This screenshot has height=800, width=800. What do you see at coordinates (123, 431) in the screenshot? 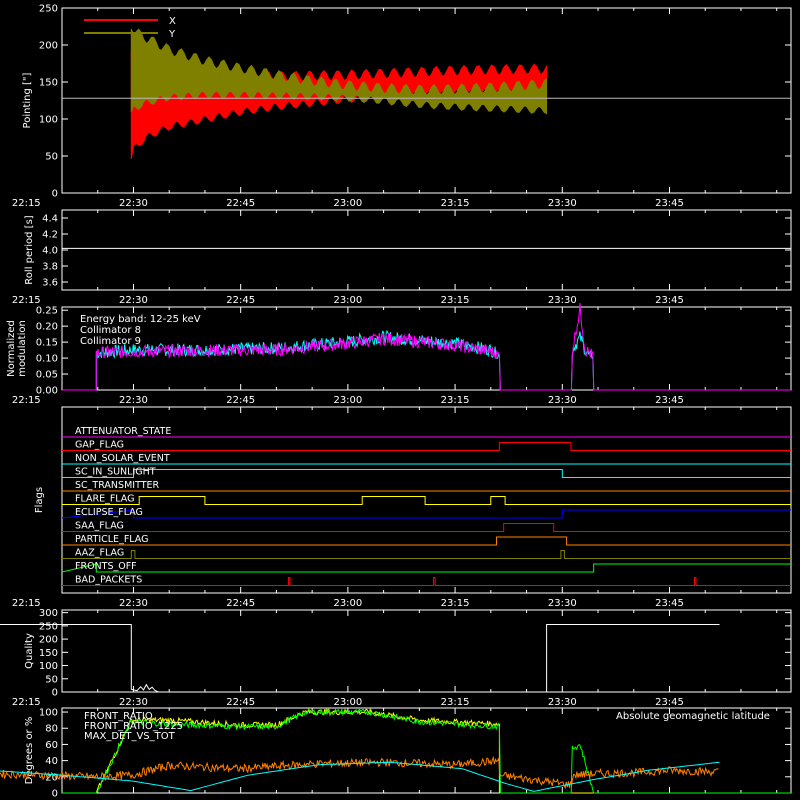
I see `flag-label: ATTENUATOR_STATE` at bounding box center [123, 431].